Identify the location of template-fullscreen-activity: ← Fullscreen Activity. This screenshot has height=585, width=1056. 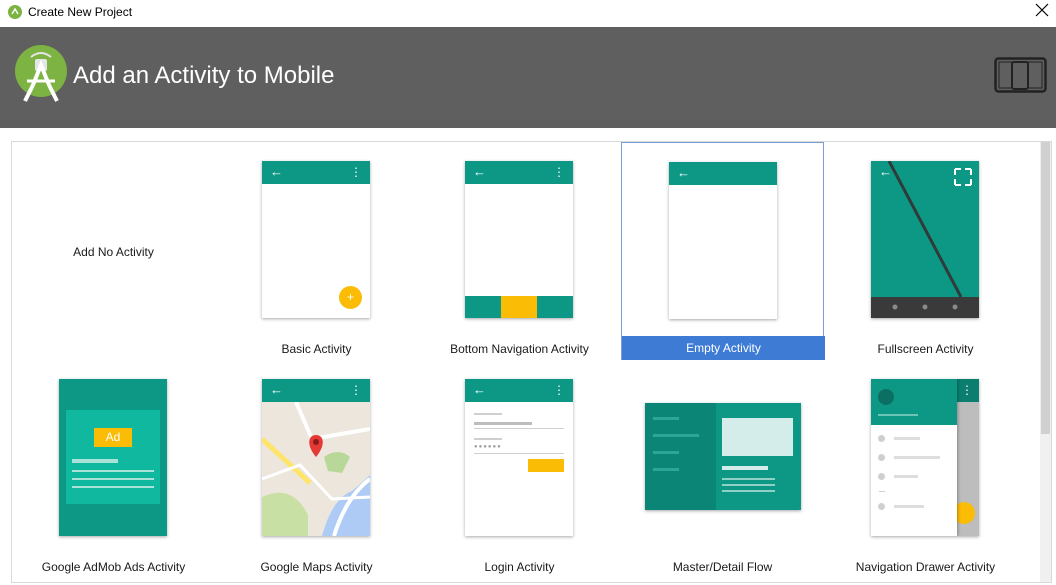
(925, 251).